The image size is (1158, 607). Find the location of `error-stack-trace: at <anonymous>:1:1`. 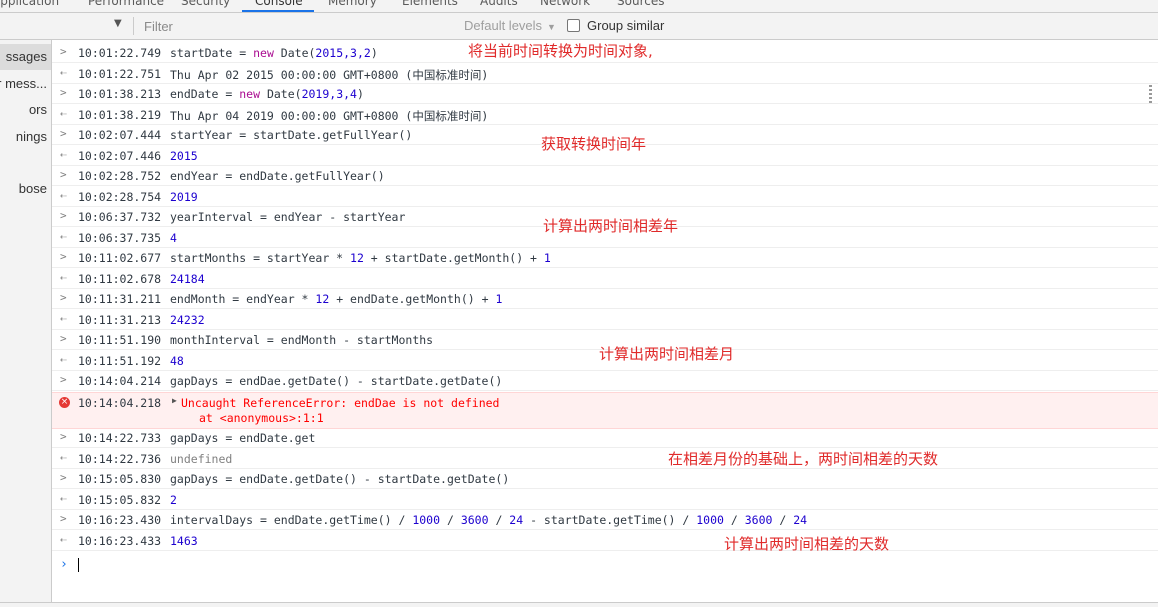

error-stack-trace: at <anonymous>:1:1 is located at coordinates (261, 418).